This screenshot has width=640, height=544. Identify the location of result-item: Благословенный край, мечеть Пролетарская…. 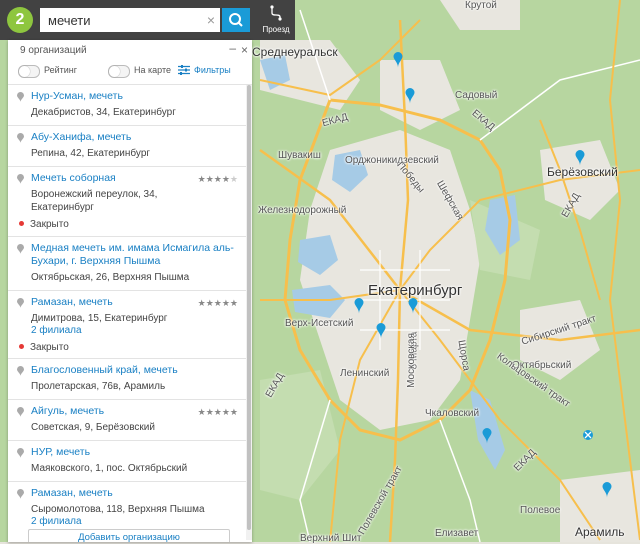
(127, 379).